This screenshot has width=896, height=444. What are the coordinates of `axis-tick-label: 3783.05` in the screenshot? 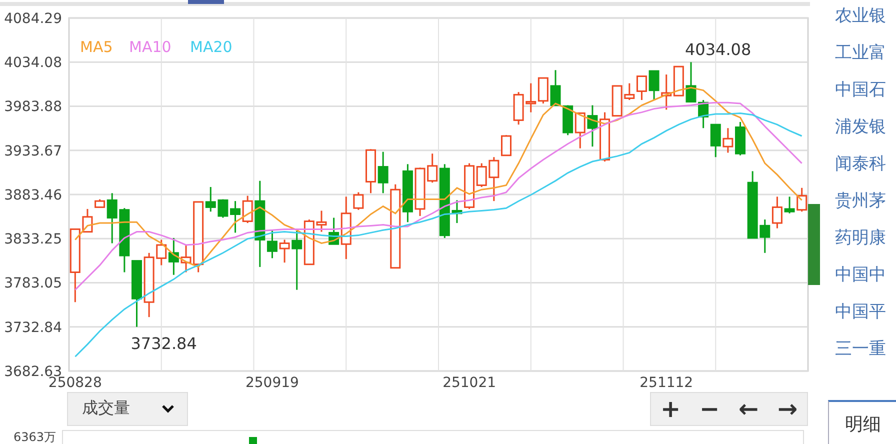 It's located at (33, 283).